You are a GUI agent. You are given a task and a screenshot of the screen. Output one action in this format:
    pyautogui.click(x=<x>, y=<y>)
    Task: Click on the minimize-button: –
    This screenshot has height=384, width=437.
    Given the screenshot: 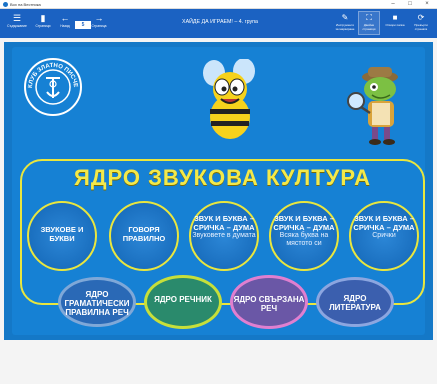 What is the action you would take?
    pyautogui.click(x=393, y=4)
    